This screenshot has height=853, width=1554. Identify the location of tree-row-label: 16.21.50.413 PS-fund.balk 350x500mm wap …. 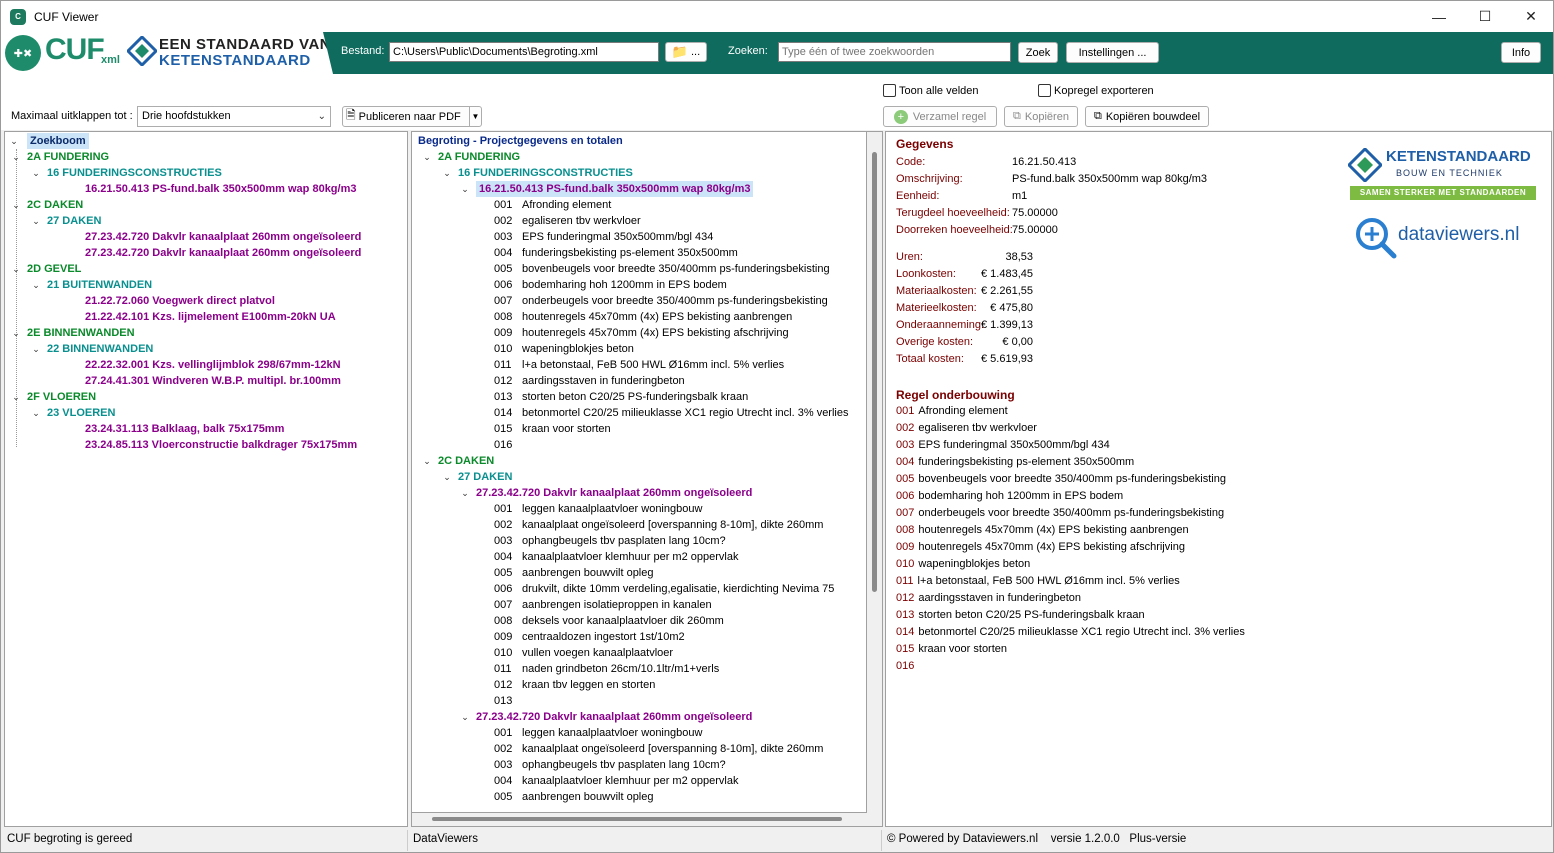
(615, 189).